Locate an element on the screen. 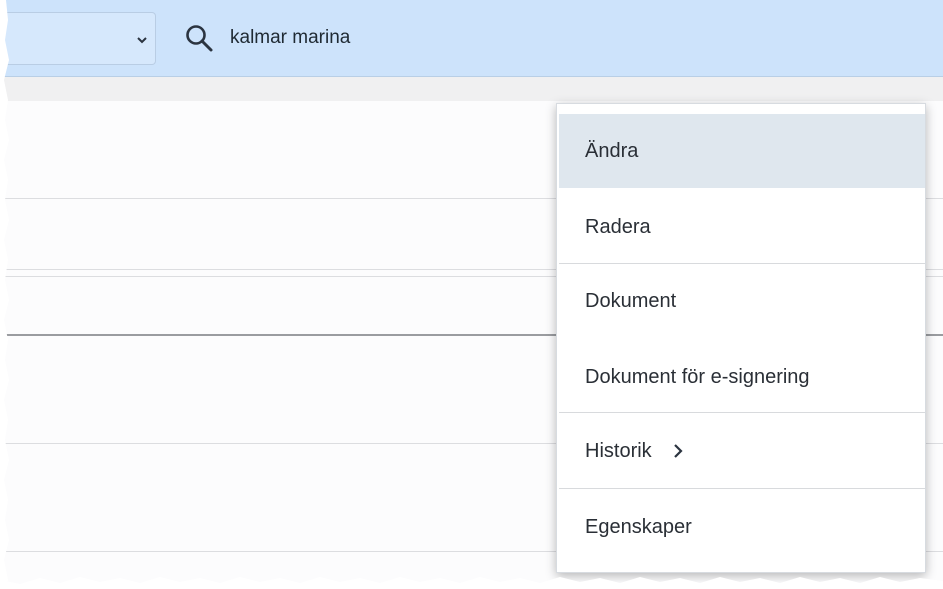  menu-item-andra: Ändra is located at coordinates (742, 151).